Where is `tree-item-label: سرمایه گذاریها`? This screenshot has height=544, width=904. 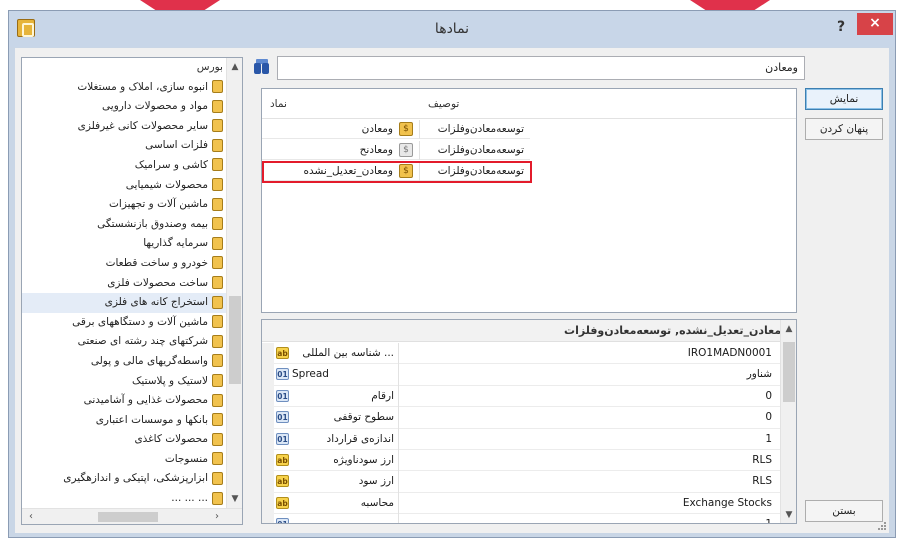 tree-item-label: سرمایه گذاریها is located at coordinates (175, 243).